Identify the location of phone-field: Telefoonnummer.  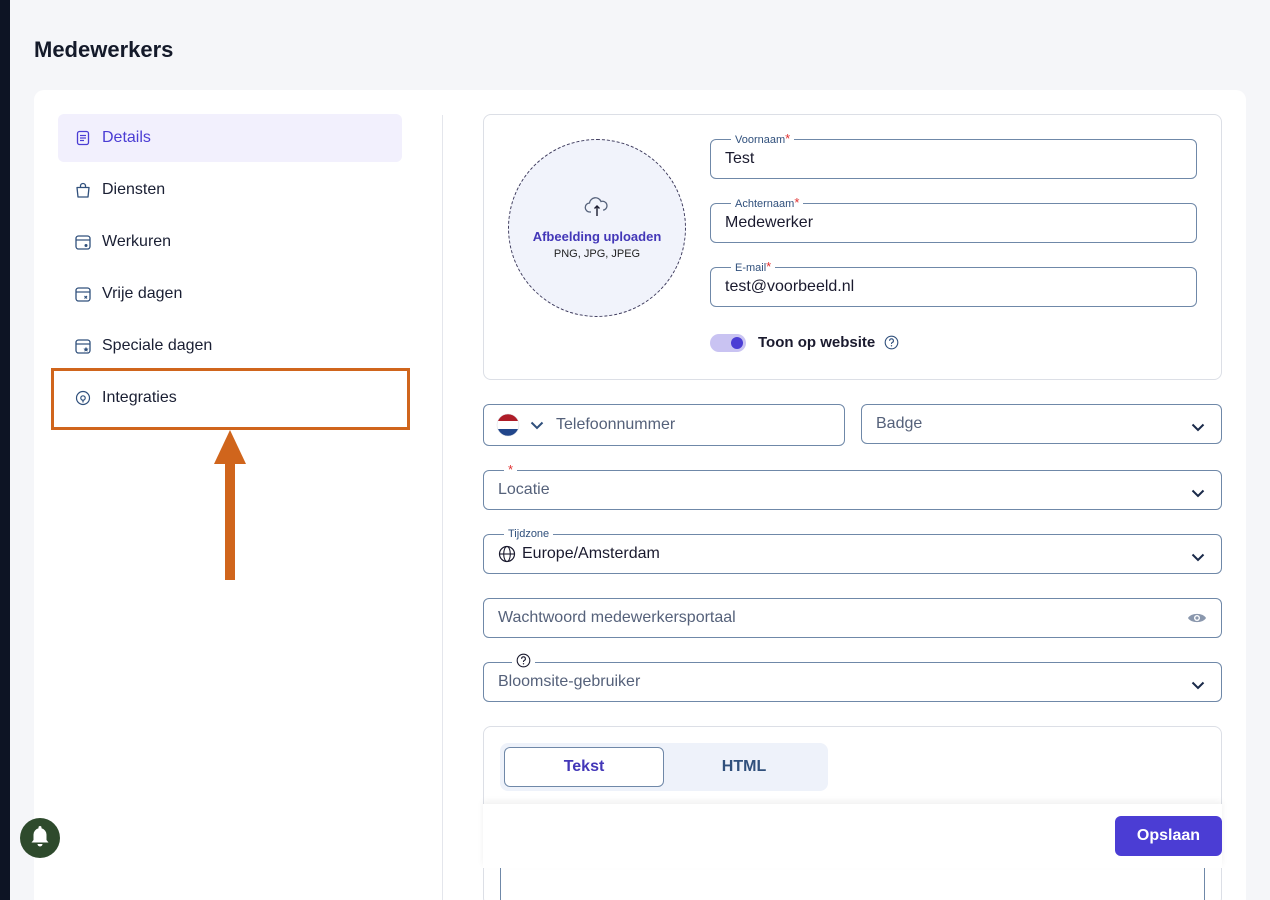
(664, 425).